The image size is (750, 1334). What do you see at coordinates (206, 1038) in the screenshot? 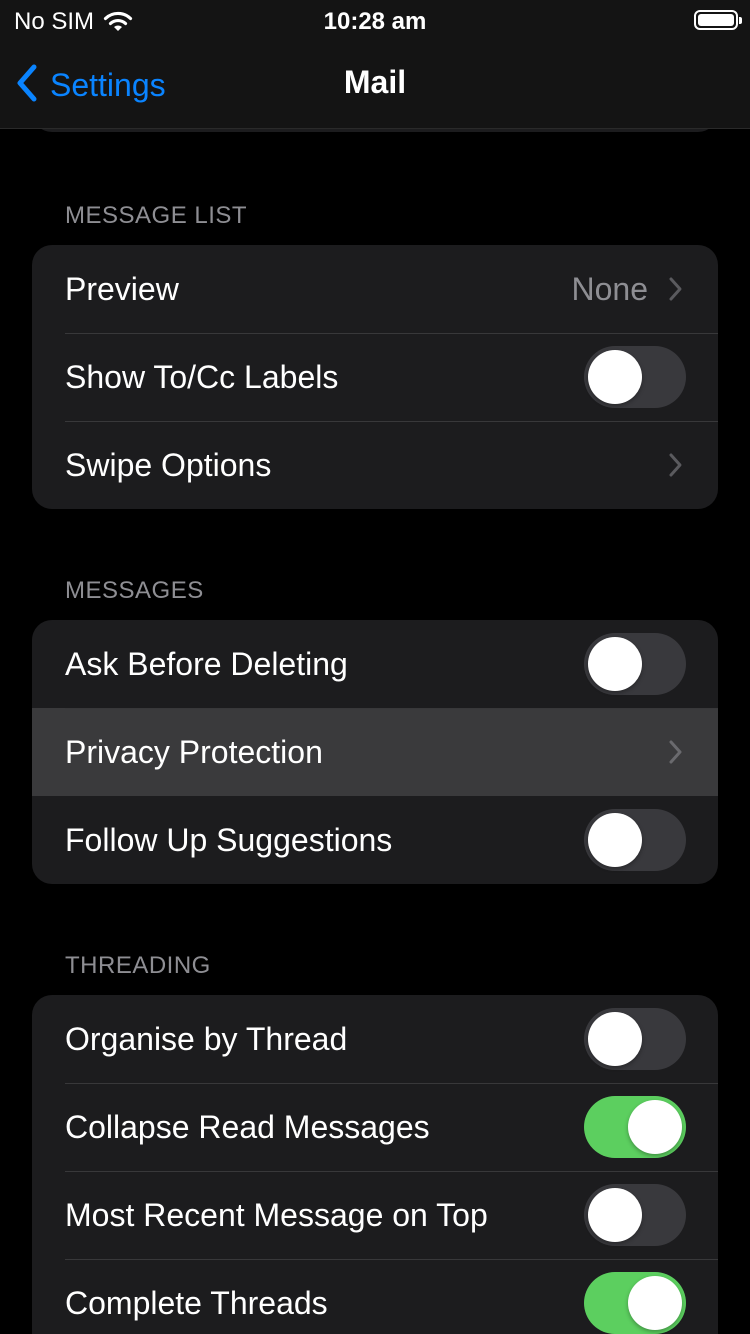
I see `row-label: Organise by Thread` at bounding box center [206, 1038].